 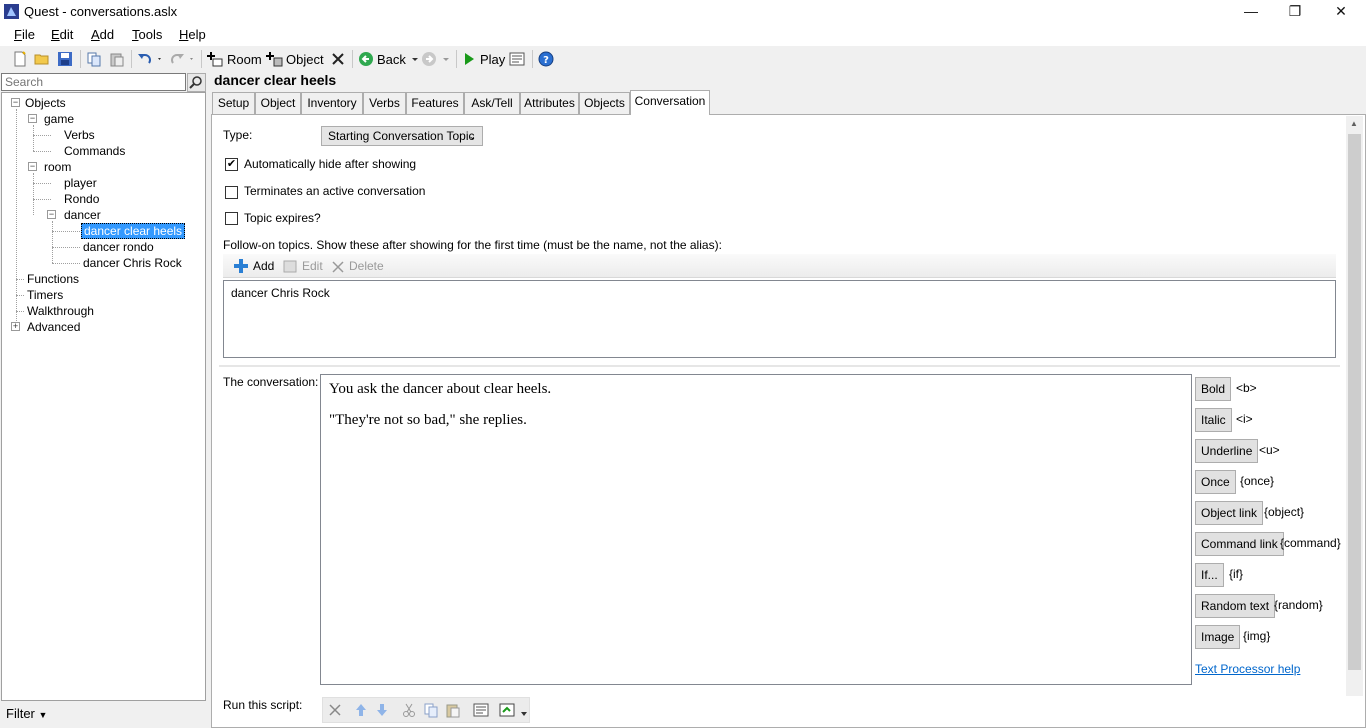 What do you see at coordinates (20, 713) in the screenshot?
I see `filter-label: Filter` at bounding box center [20, 713].